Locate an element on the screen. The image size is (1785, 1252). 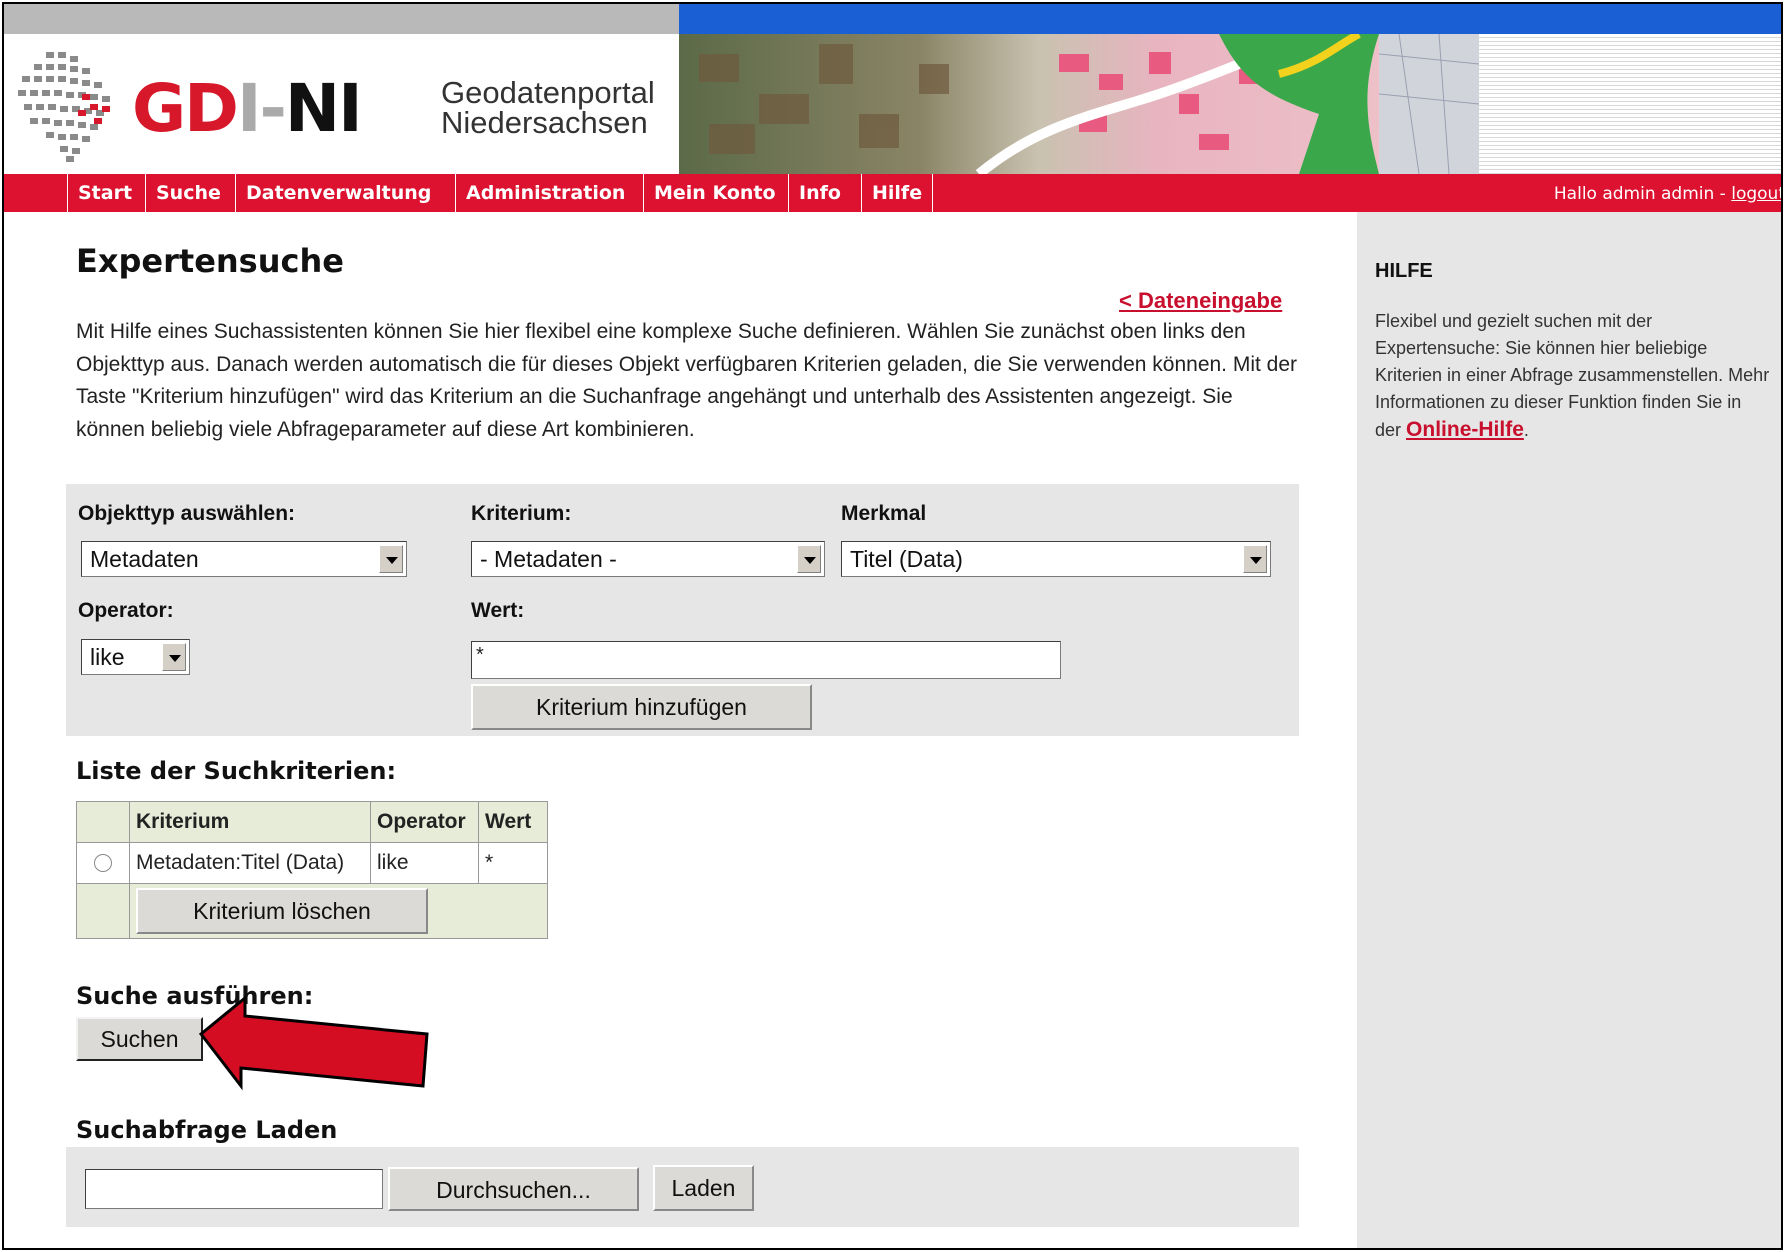
row-radio-button is located at coordinates (103, 863).